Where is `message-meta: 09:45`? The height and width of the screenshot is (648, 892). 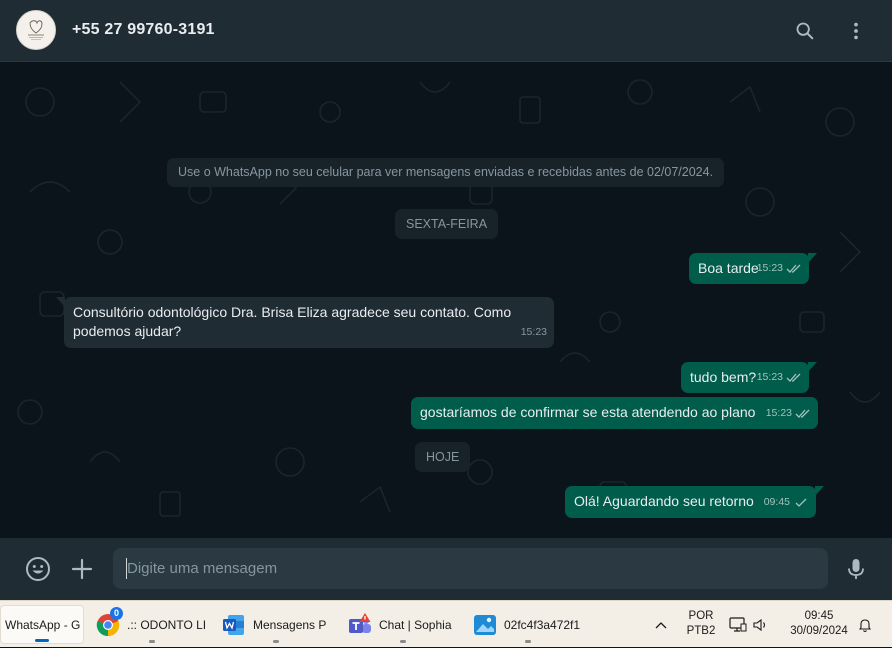
message-meta: 09:45 is located at coordinates (786, 502).